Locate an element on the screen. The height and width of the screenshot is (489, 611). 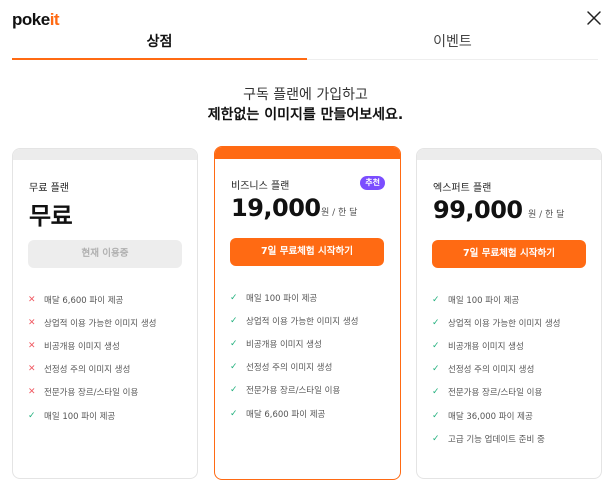
feature-text: 매달 36,000 파이 제공 is located at coordinates (490, 416).